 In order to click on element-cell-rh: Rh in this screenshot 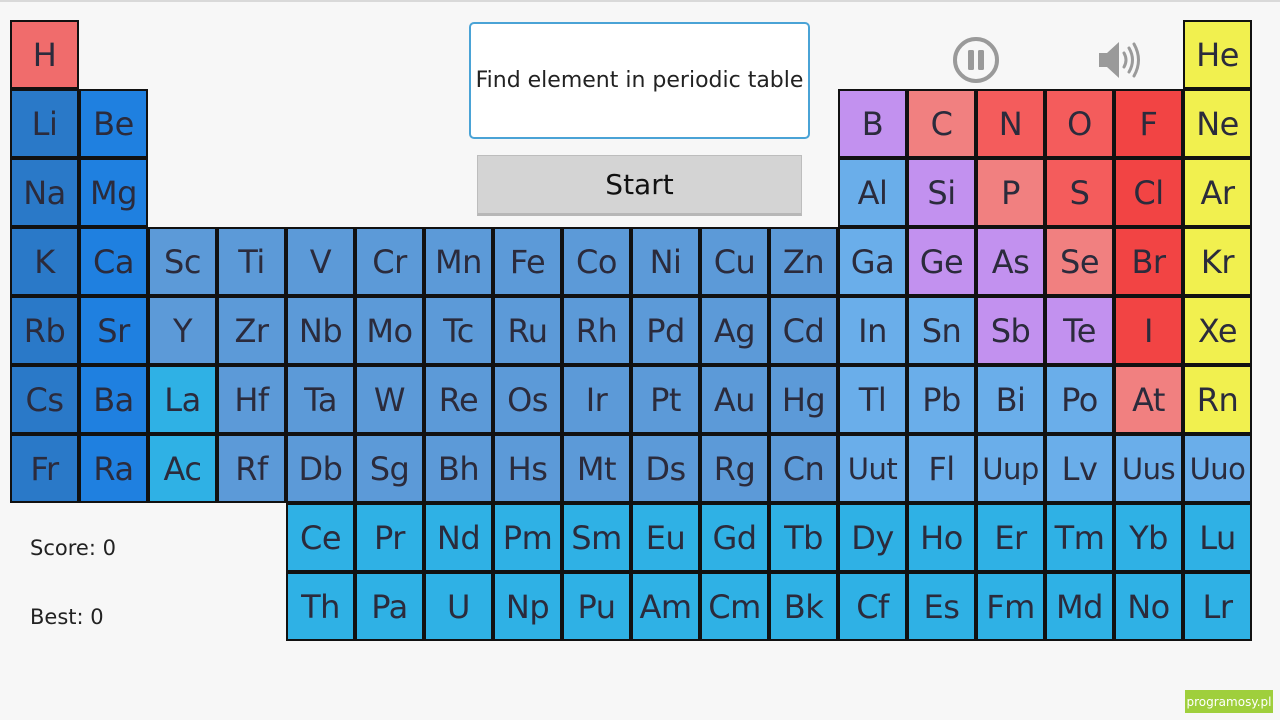, I will do `click(596, 330)`.